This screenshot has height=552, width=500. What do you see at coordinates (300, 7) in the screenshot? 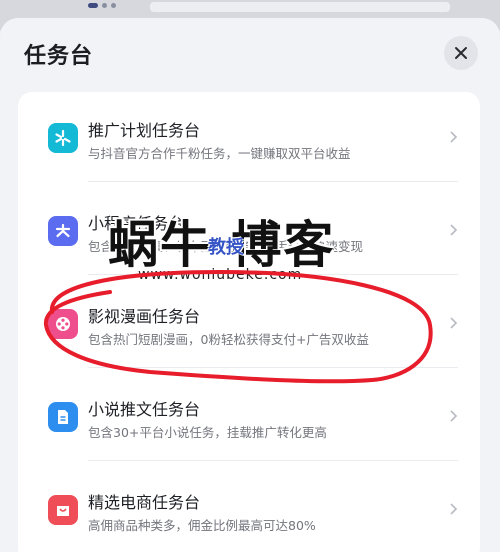
I see `background-bar` at bounding box center [300, 7].